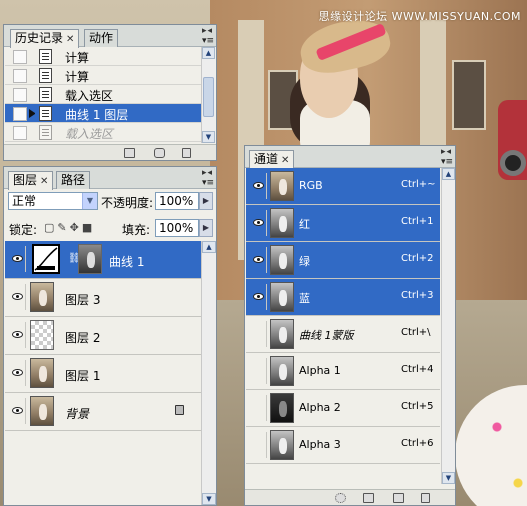 The image size is (527, 506). I want to click on tab-actions: 动作, so click(101, 38).